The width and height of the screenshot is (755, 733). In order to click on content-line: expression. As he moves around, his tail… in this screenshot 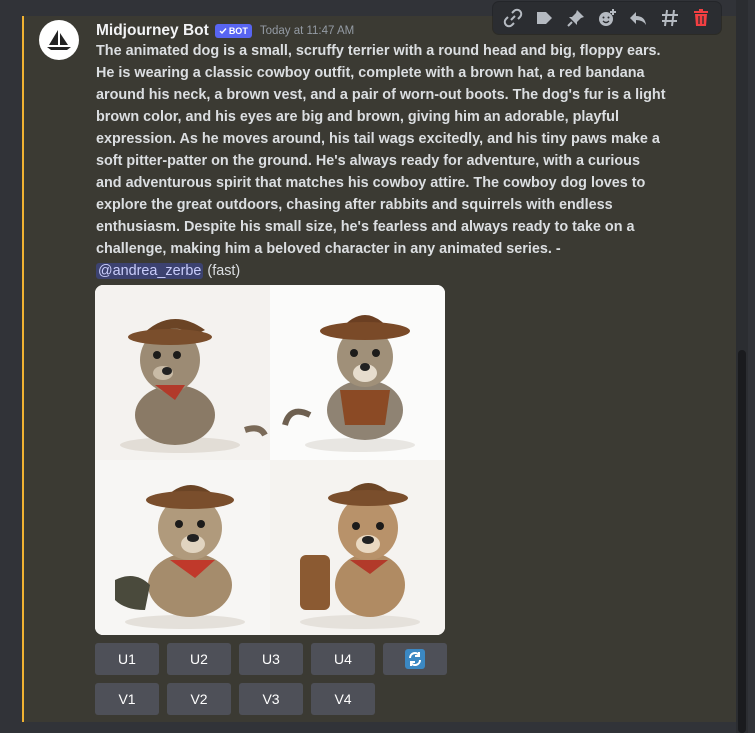, I will do `click(378, 139)`.